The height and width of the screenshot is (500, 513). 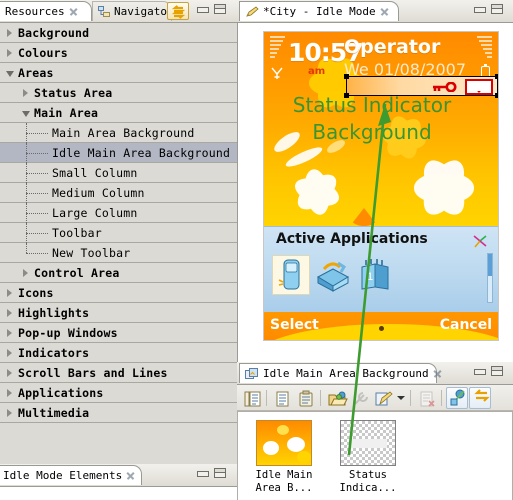 What do you see at coordinates (91, 253) in the screenshot?
I see `tree-item-label: New Toolbar` at bounding box center [91, 253].